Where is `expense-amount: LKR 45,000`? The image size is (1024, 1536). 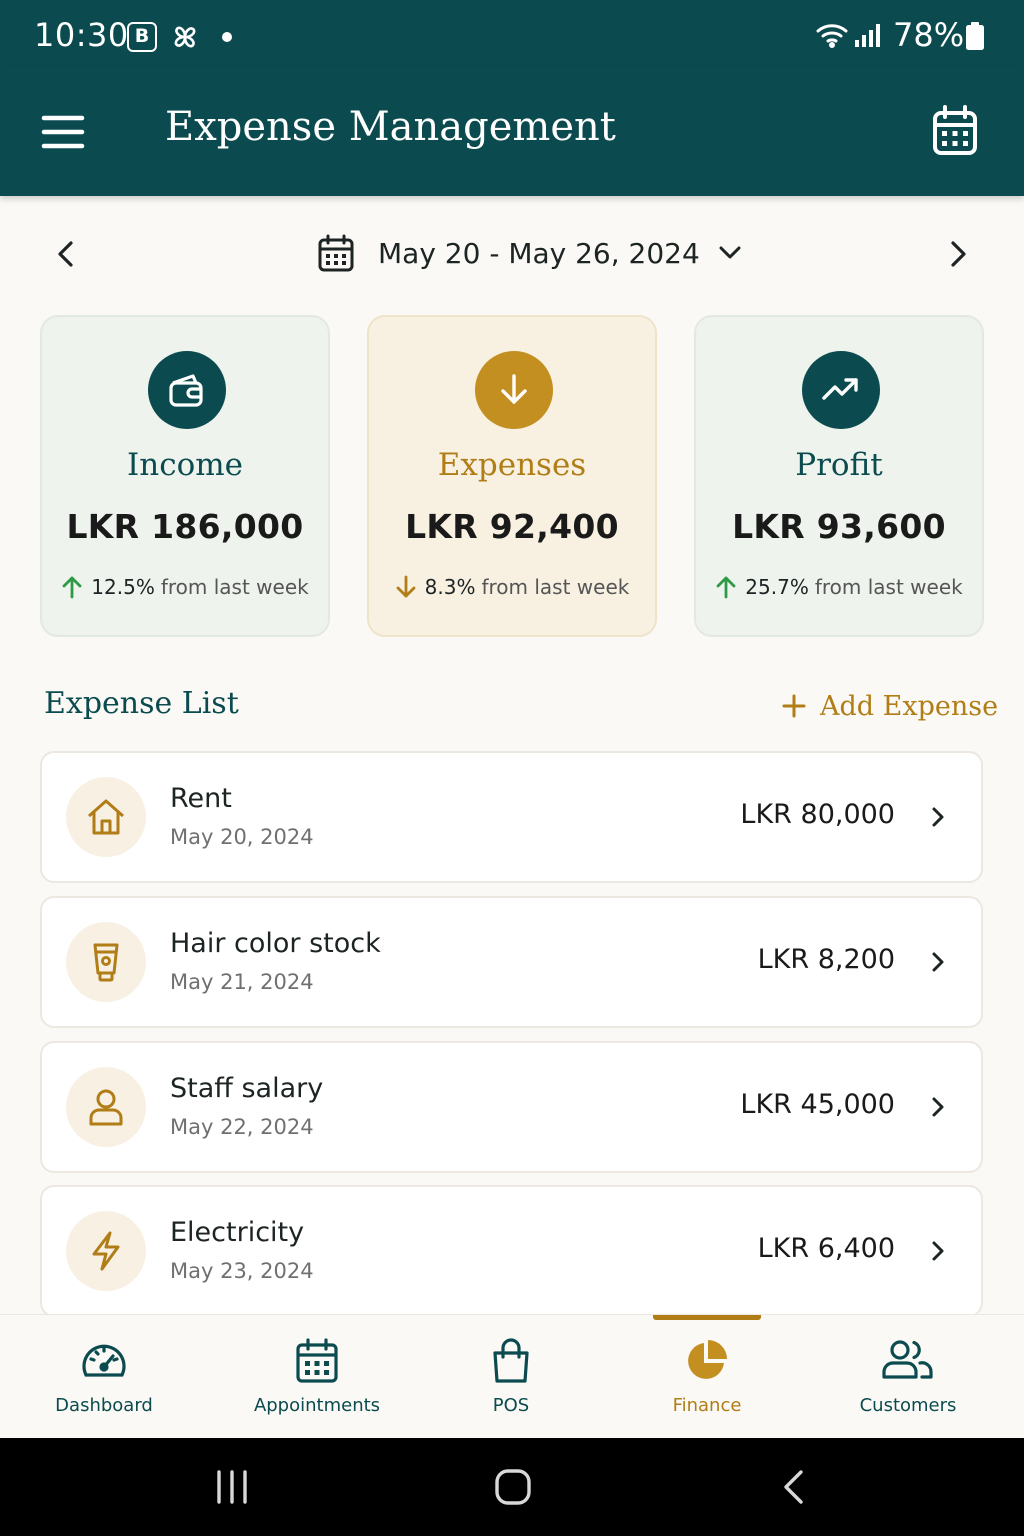
expense-amount: LKR 45,000 is located at coordinates (817, 1104).